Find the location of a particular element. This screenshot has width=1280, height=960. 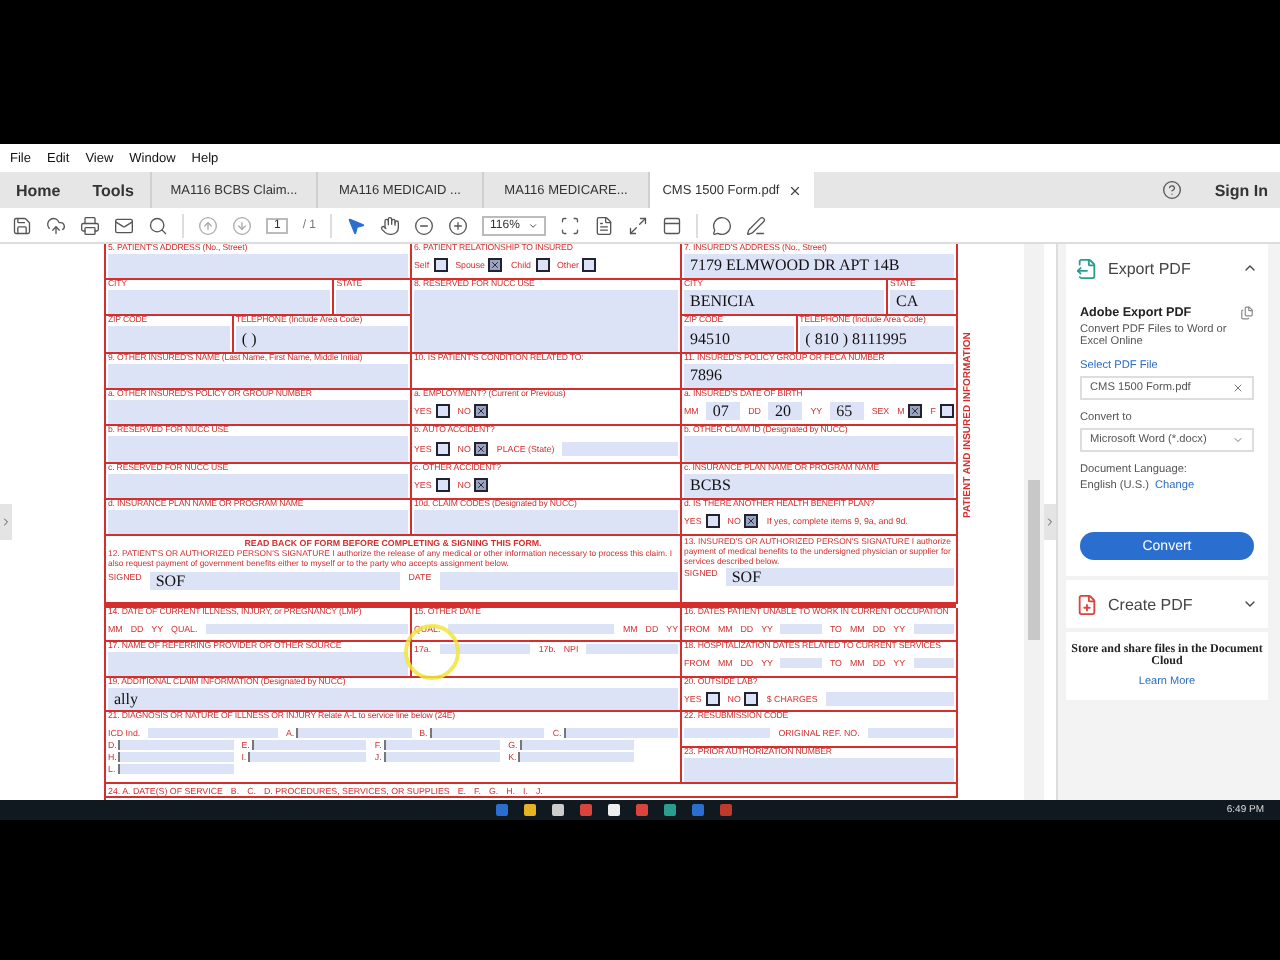

panel-title: Create PDF is located at coordinates (1150, 604).